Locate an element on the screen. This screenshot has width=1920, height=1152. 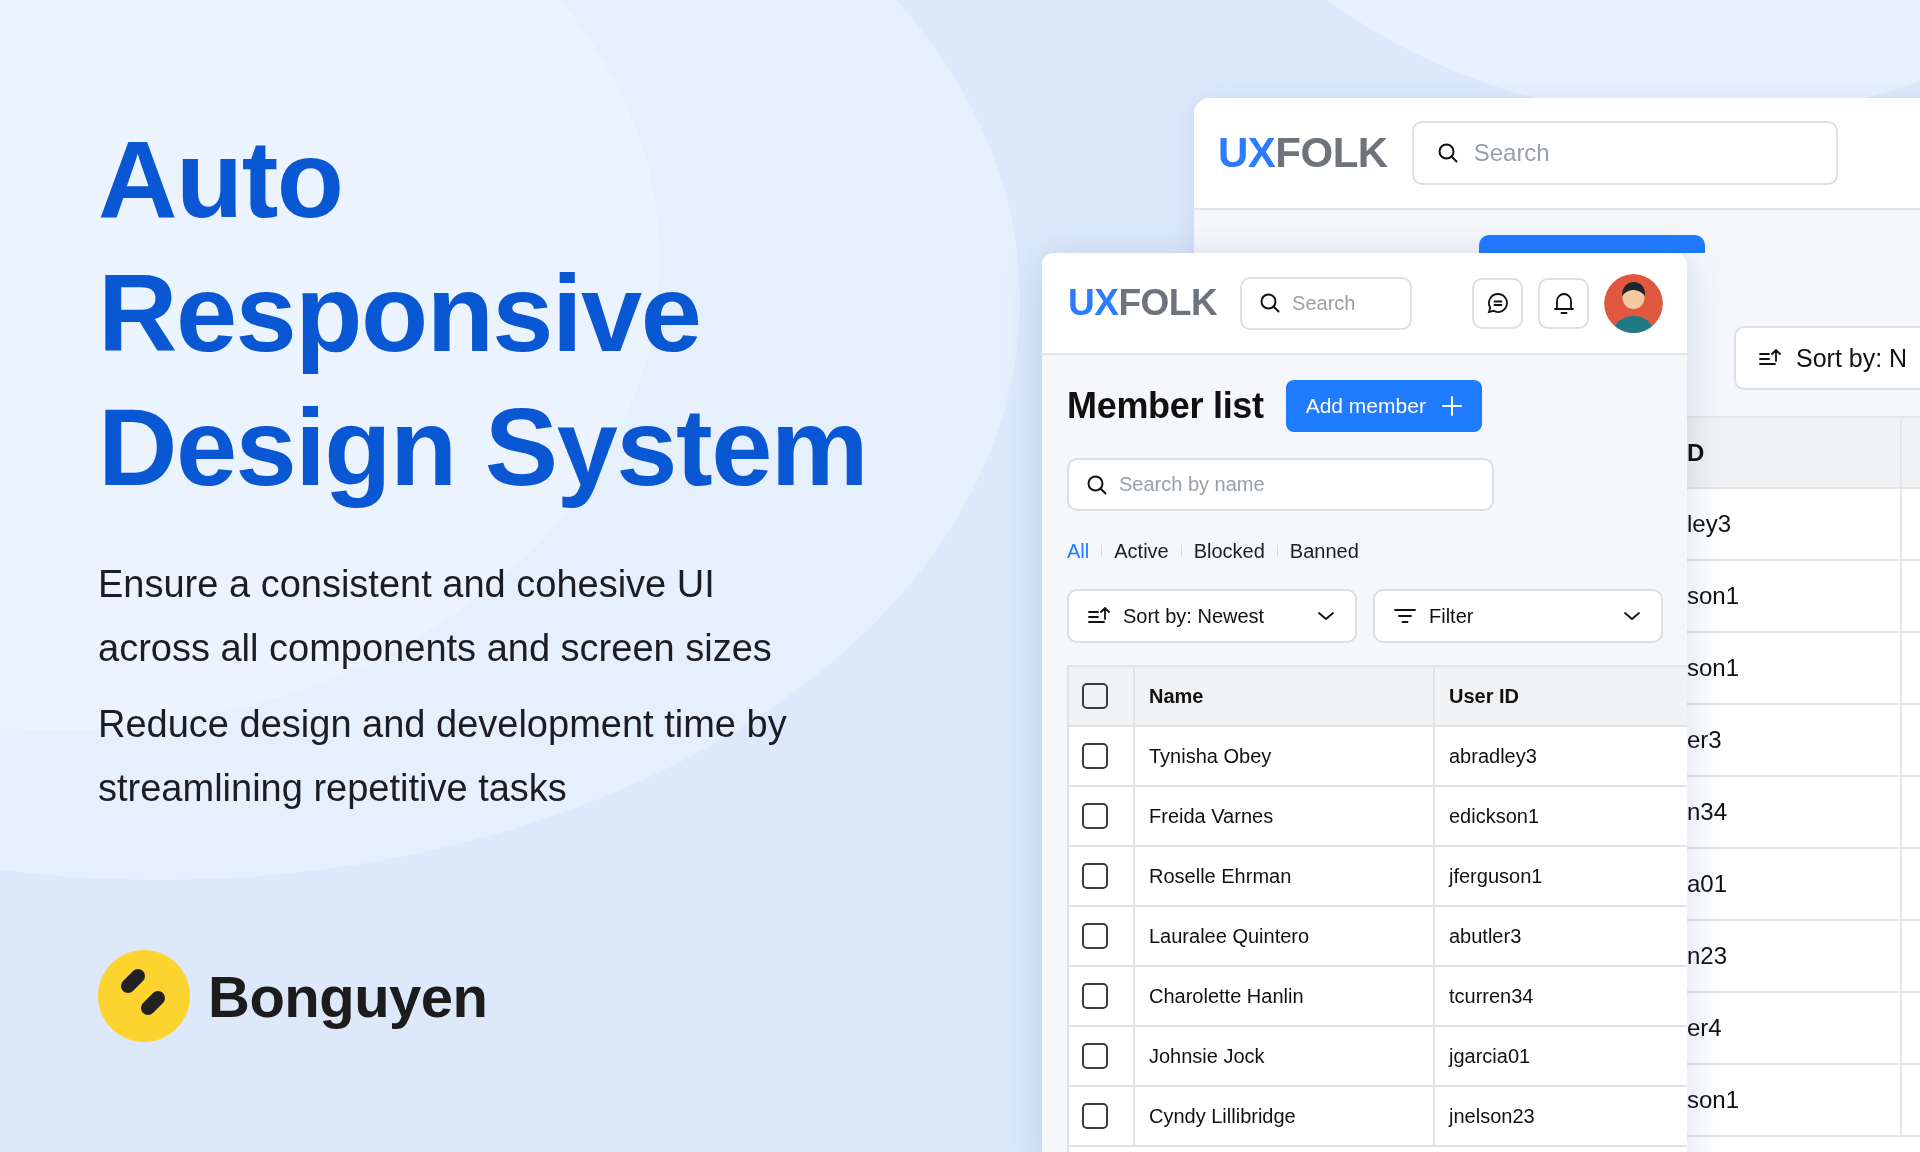
table-cell: ley3 is located at coordinates (1709, 524).